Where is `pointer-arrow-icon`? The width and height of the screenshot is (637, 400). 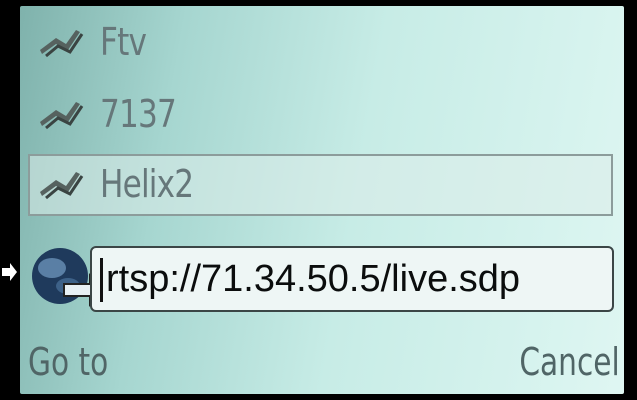 pointer-arrow-icon is located at coordinates (9, 272).